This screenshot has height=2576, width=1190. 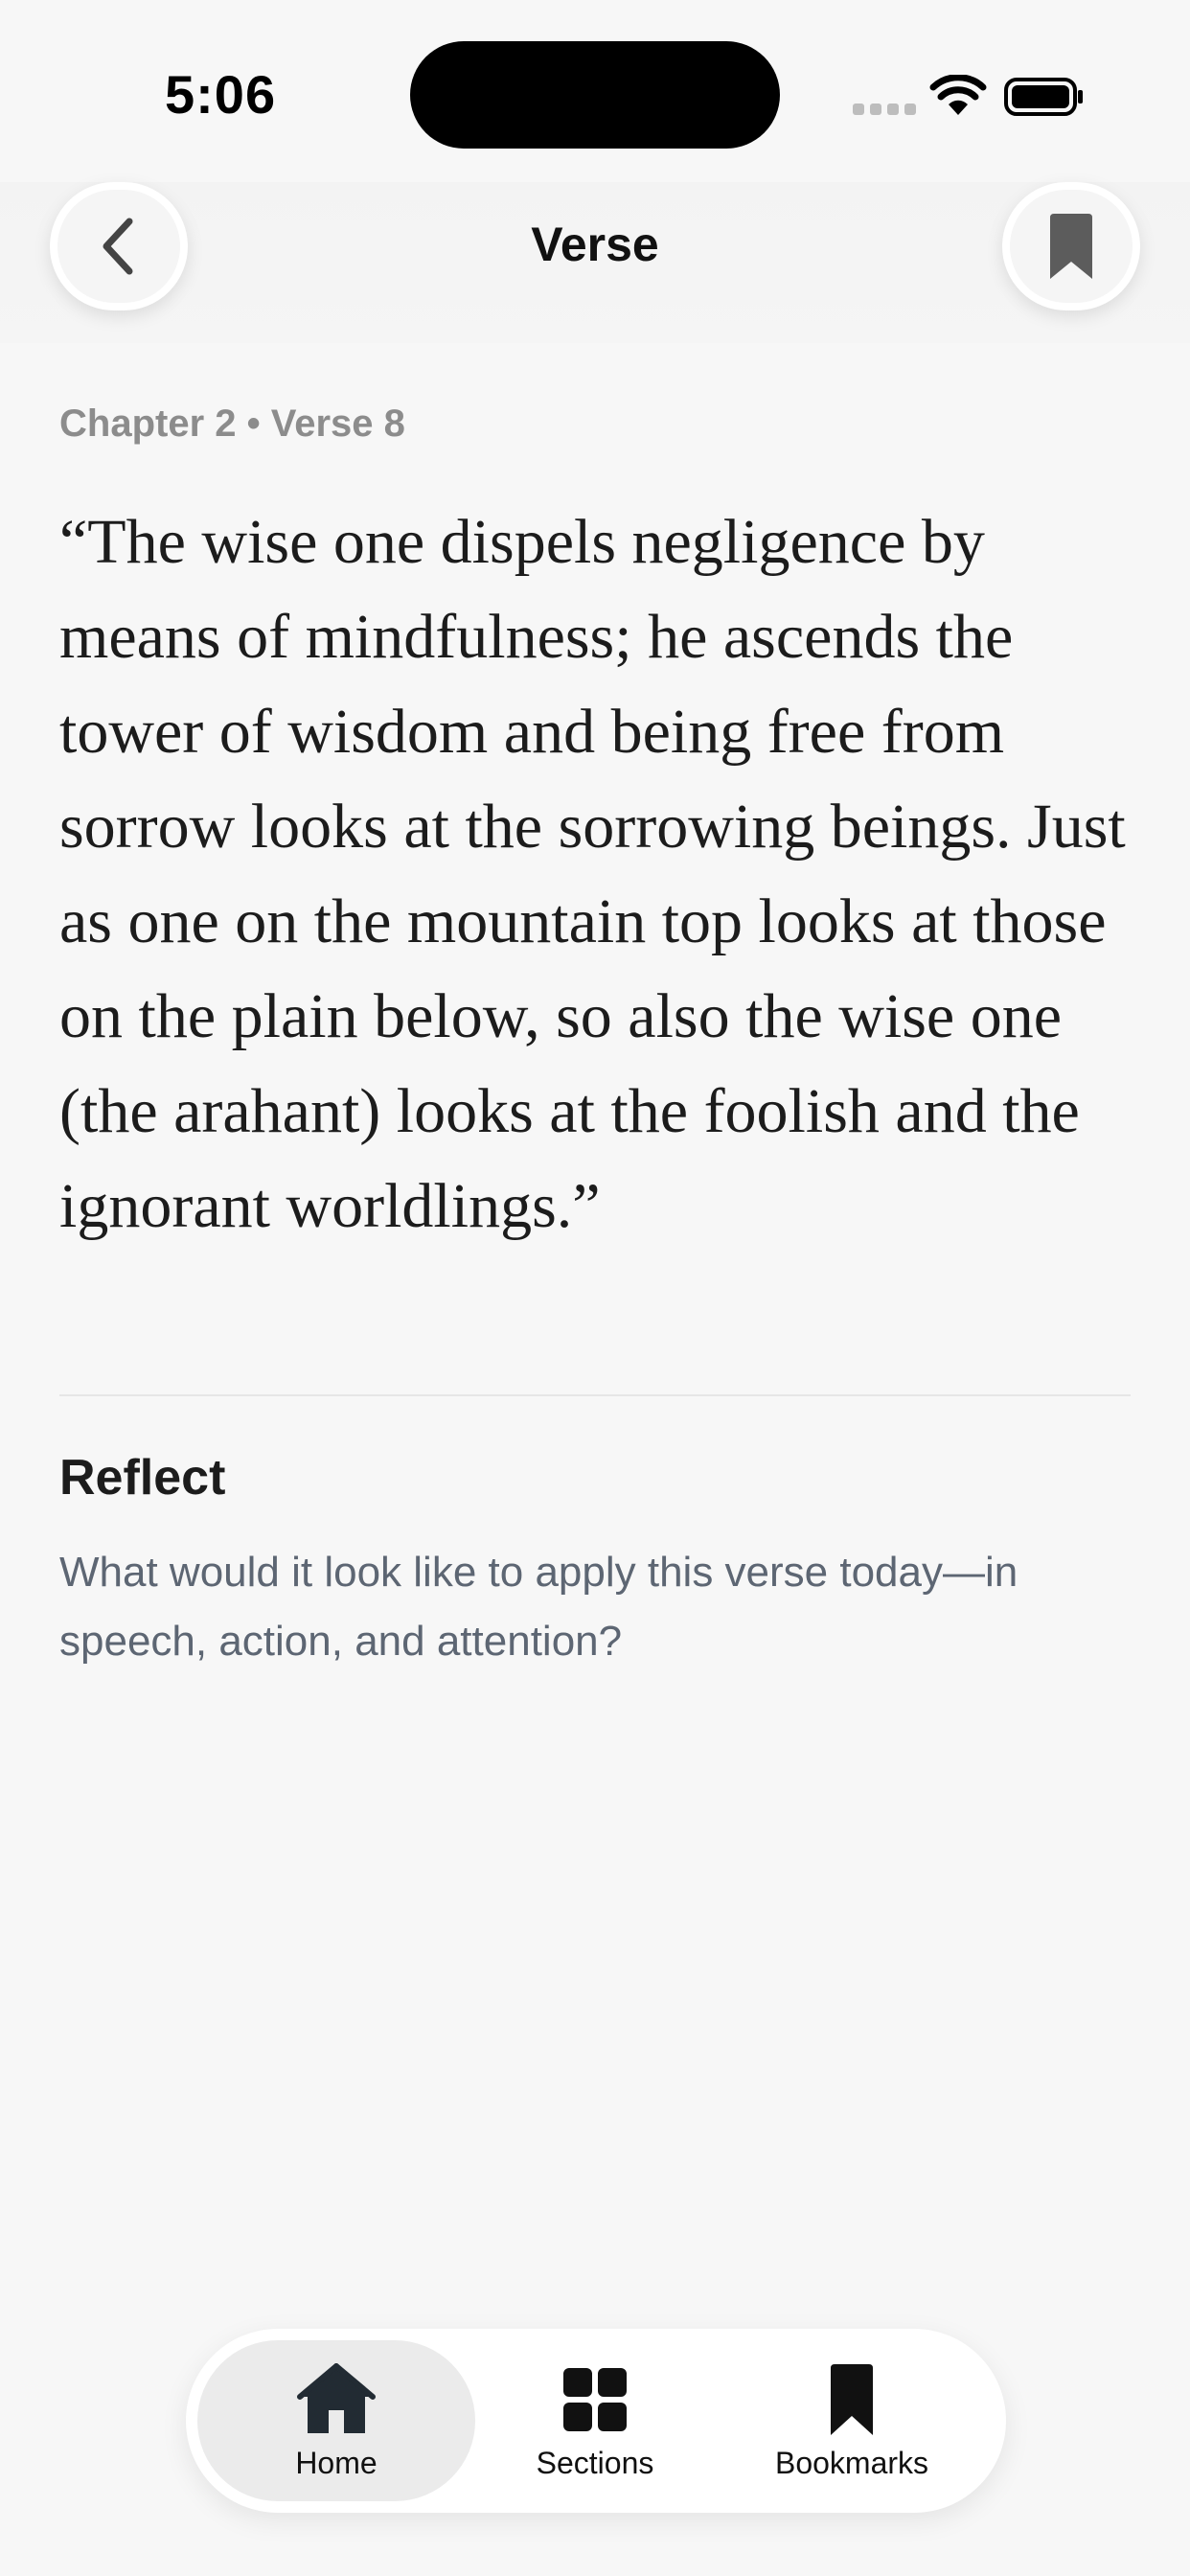 What do you see at coordinates (1043, 97) in the screenshot?
I see `battery-icon` at bounding box center [1043, 97].